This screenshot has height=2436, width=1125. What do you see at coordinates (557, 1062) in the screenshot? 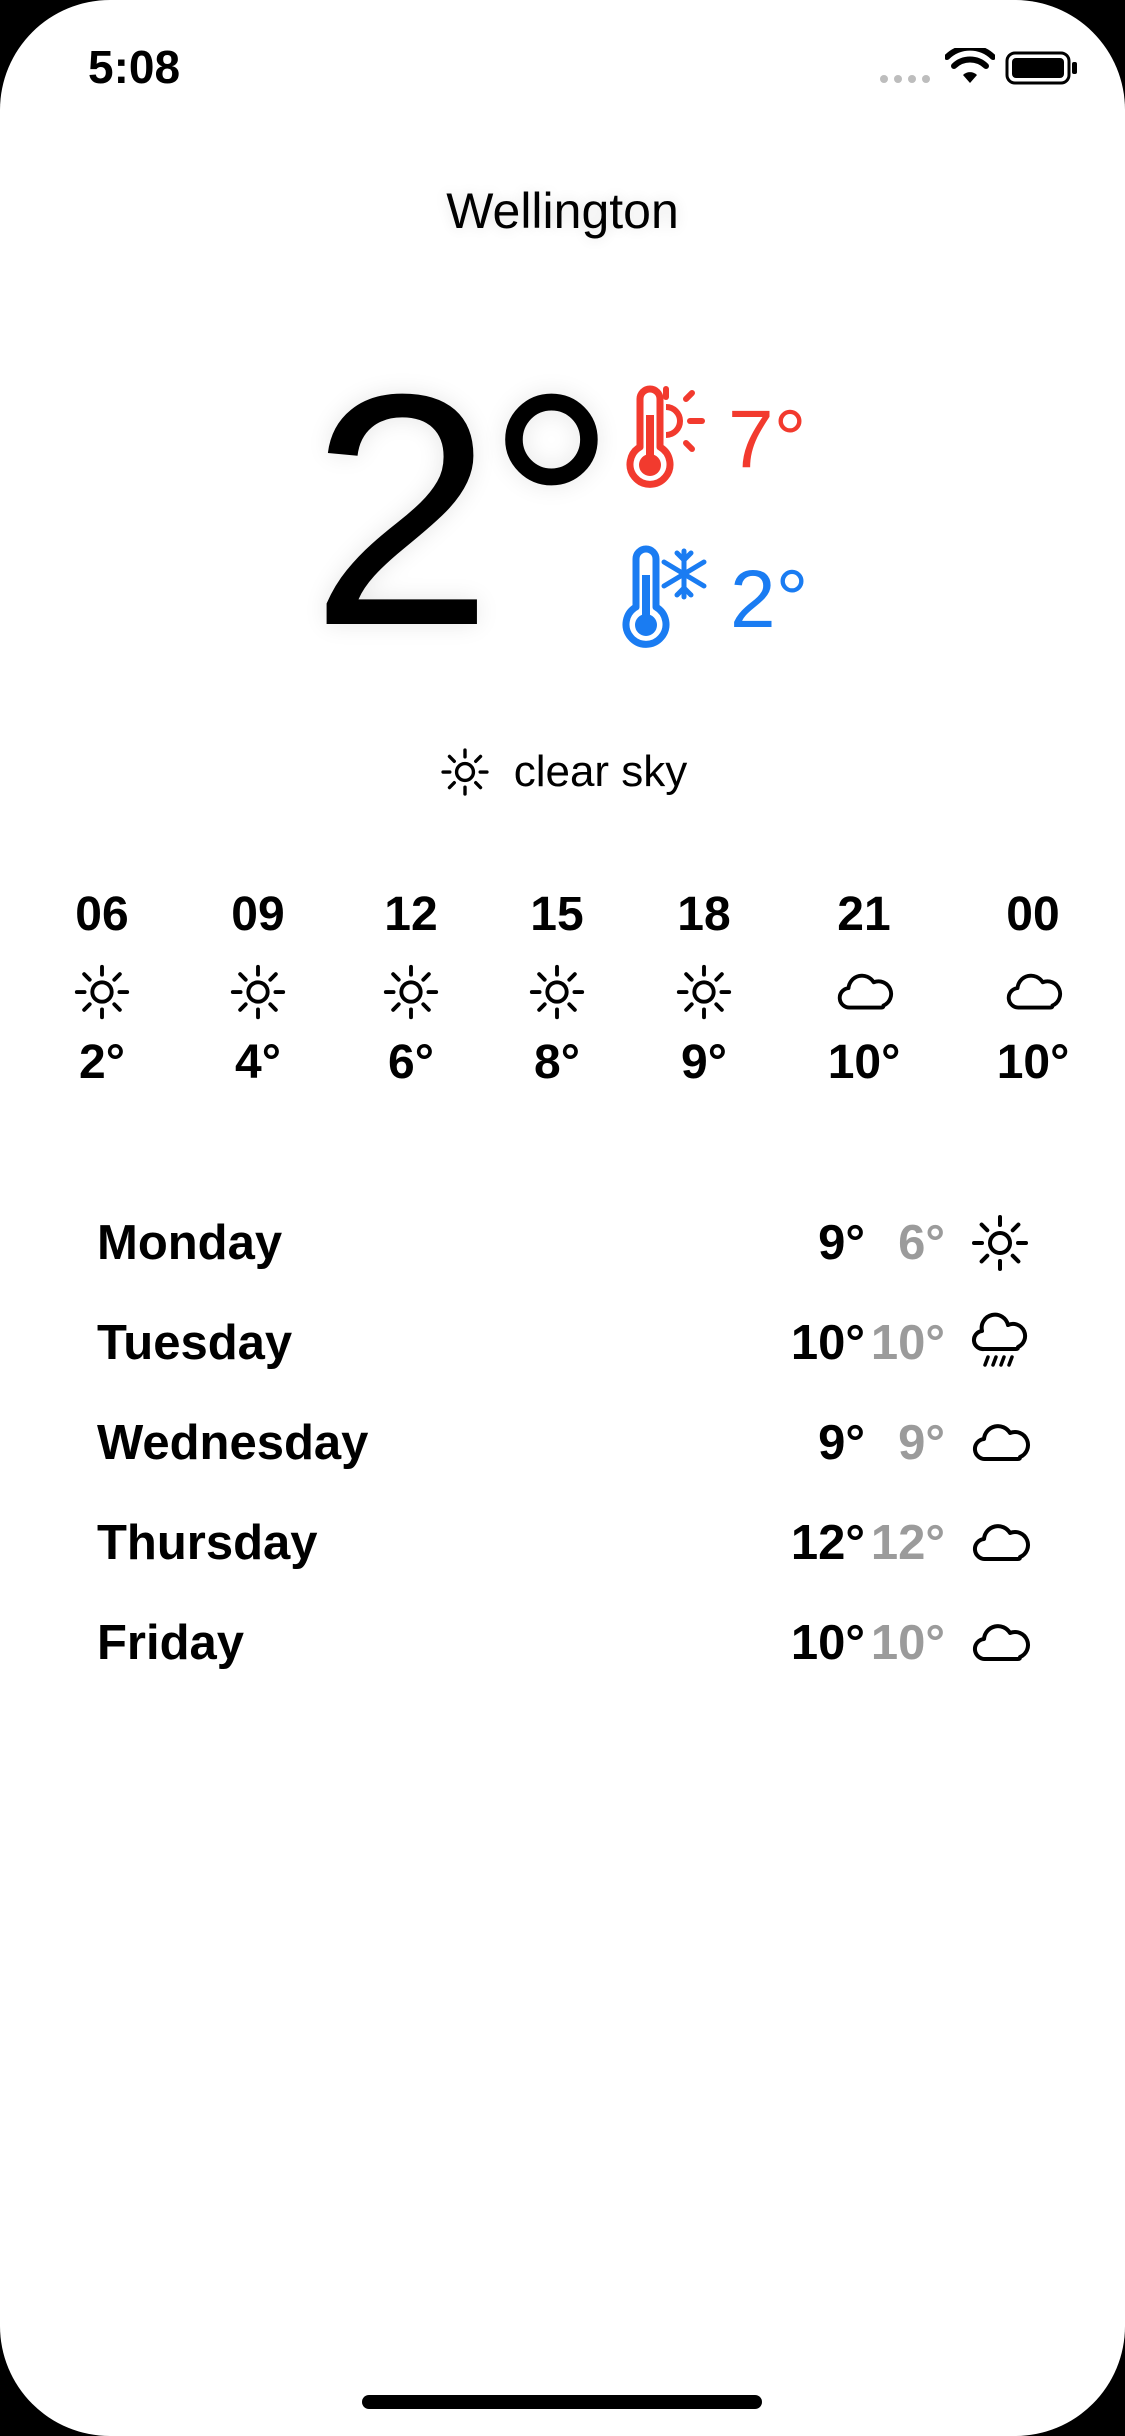
I see `hour-temperature: 8°` at bounding box center [557, 1062].